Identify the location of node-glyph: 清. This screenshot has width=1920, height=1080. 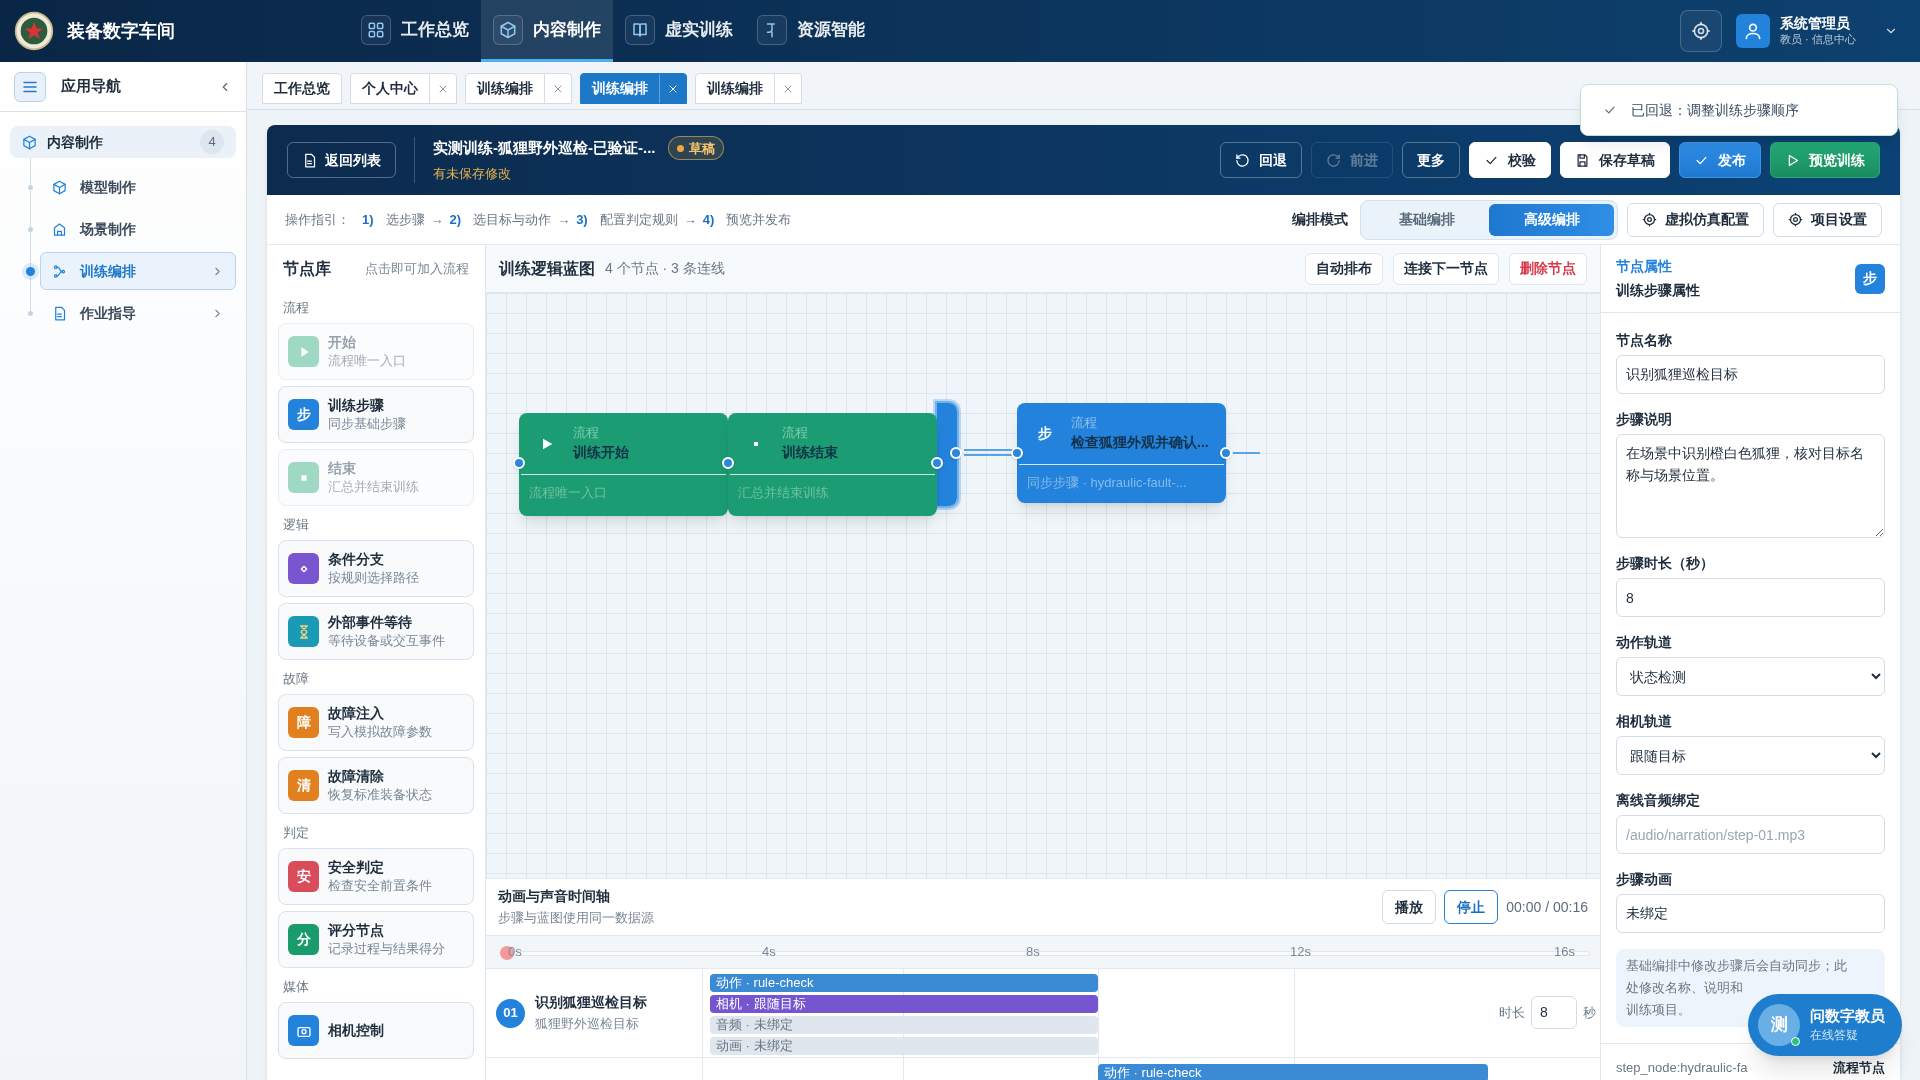
(303, 785).